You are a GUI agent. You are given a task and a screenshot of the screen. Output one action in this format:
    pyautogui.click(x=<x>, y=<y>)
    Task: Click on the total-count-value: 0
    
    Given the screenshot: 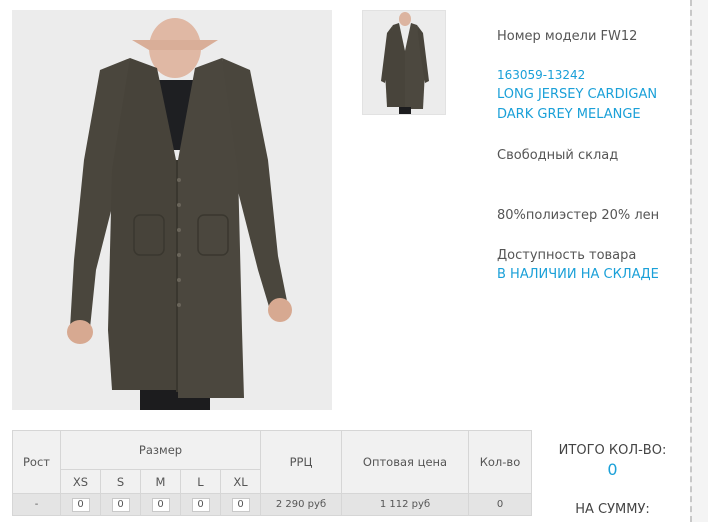 What is the action you would take?
    pyautogui.click(x=612, y=469)
    